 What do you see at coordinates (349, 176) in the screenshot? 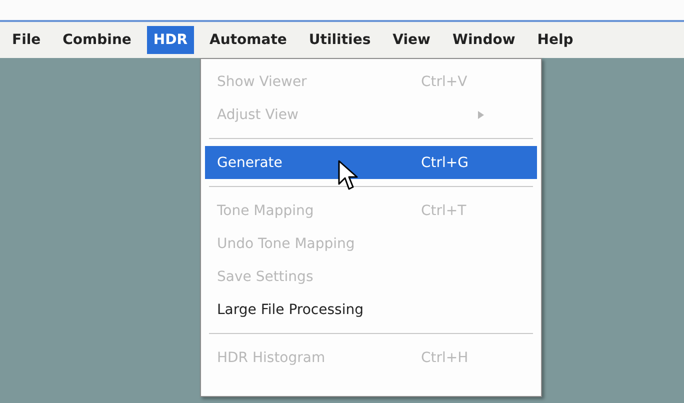
I see `mouse-pointer-icon` at bounding box center [349, 176].